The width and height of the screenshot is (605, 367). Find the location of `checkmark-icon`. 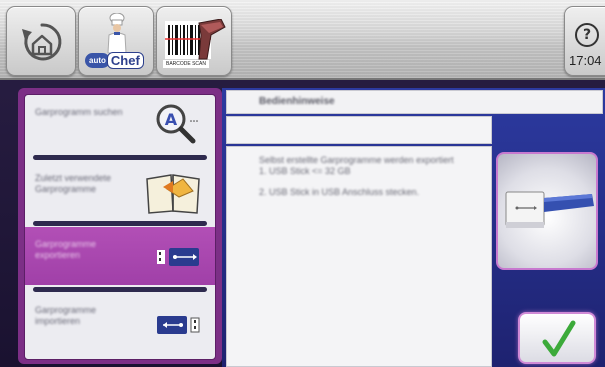

checkmark-icon is located at coordinates (559, 338).